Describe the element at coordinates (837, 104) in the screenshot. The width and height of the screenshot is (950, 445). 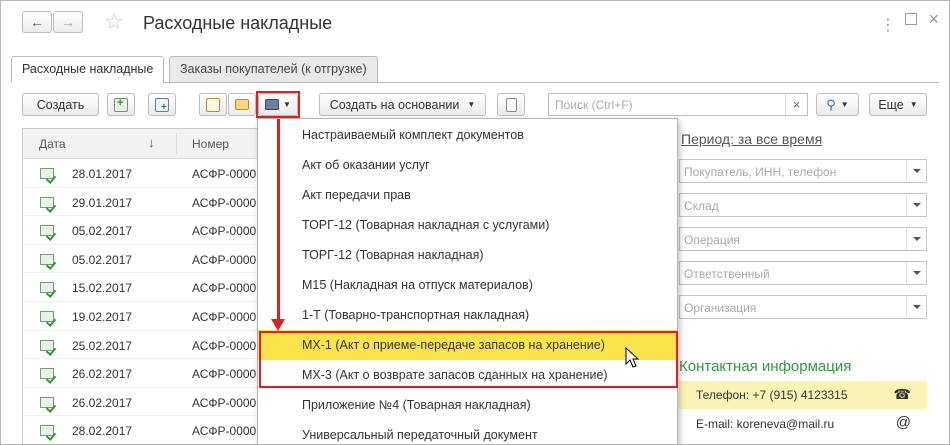
I see `search-options-button: ⚲ ▼` at that location.